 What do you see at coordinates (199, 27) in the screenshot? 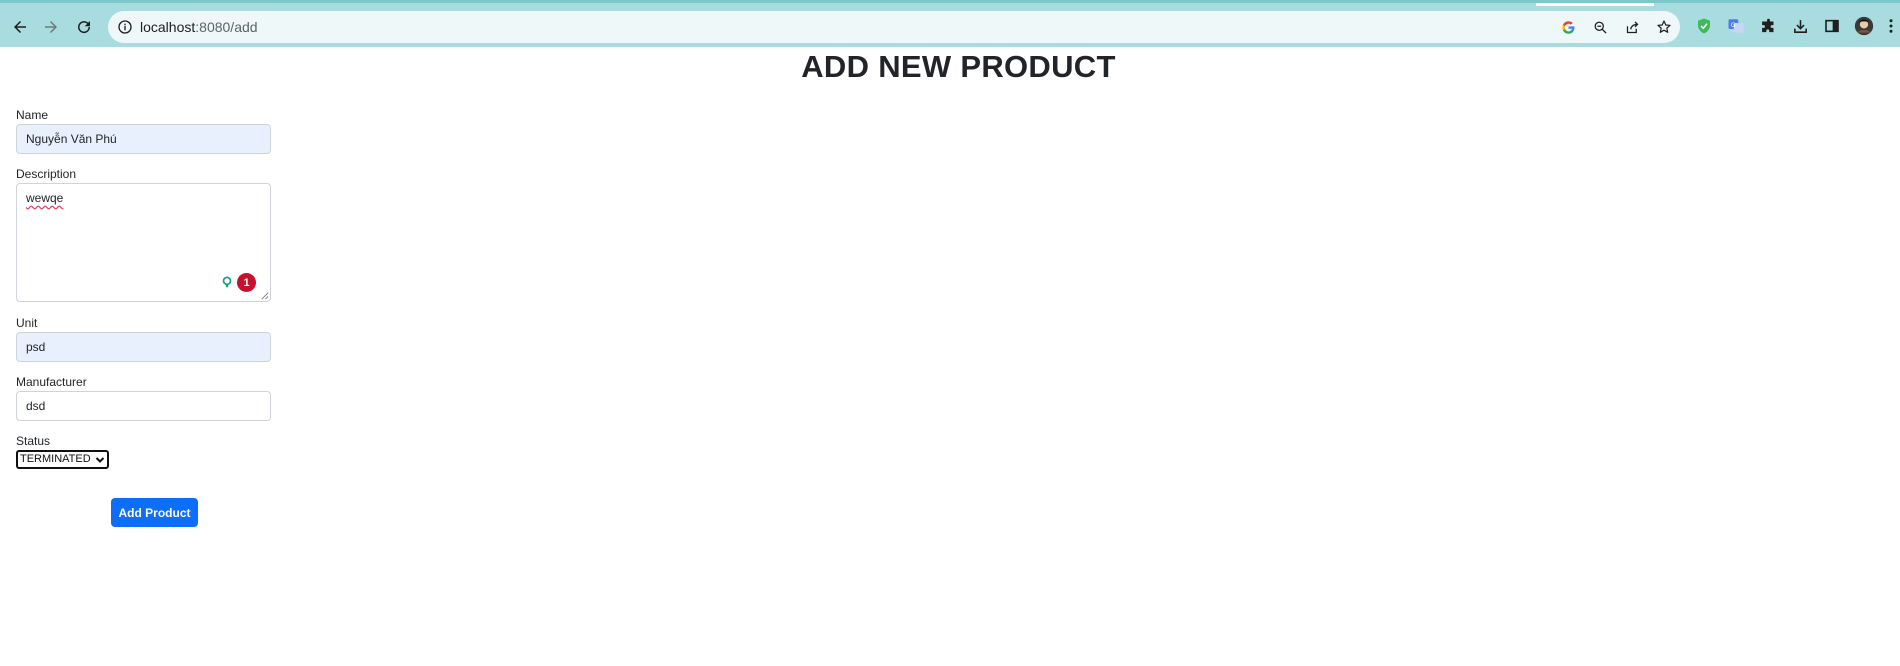
I see `url-text: localhost:8080/add` at bounding box center [199, 27].